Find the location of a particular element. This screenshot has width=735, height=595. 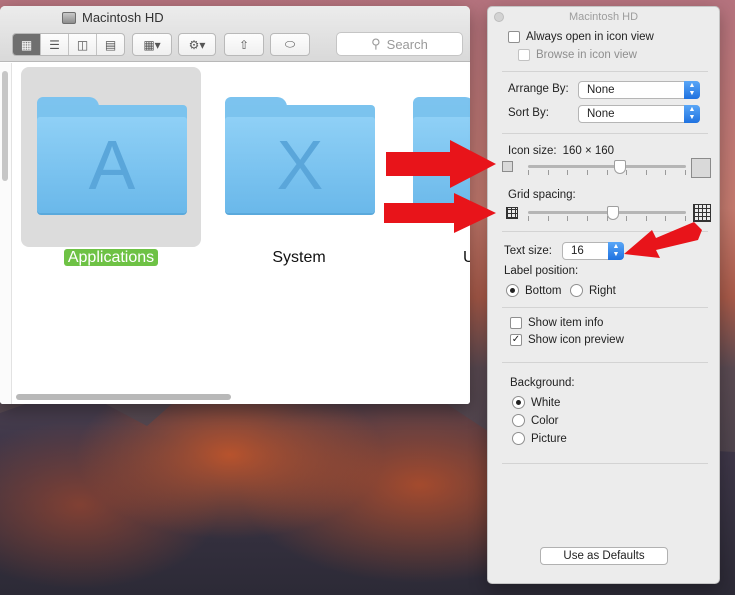

view-mode-segmented-control: ▦ ☰ ◫ ▤ is located at coordinates (68, 44).